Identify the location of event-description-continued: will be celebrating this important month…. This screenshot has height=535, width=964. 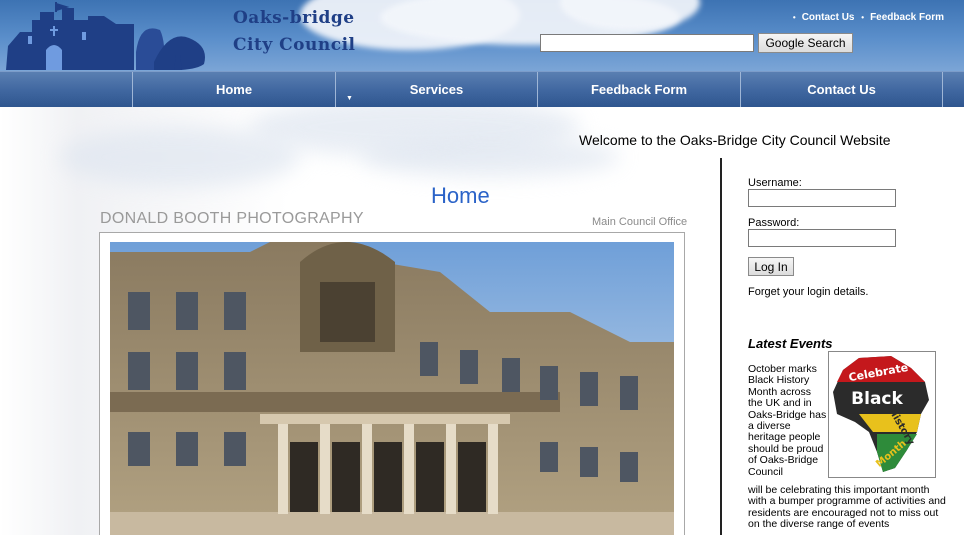
(847, 507).